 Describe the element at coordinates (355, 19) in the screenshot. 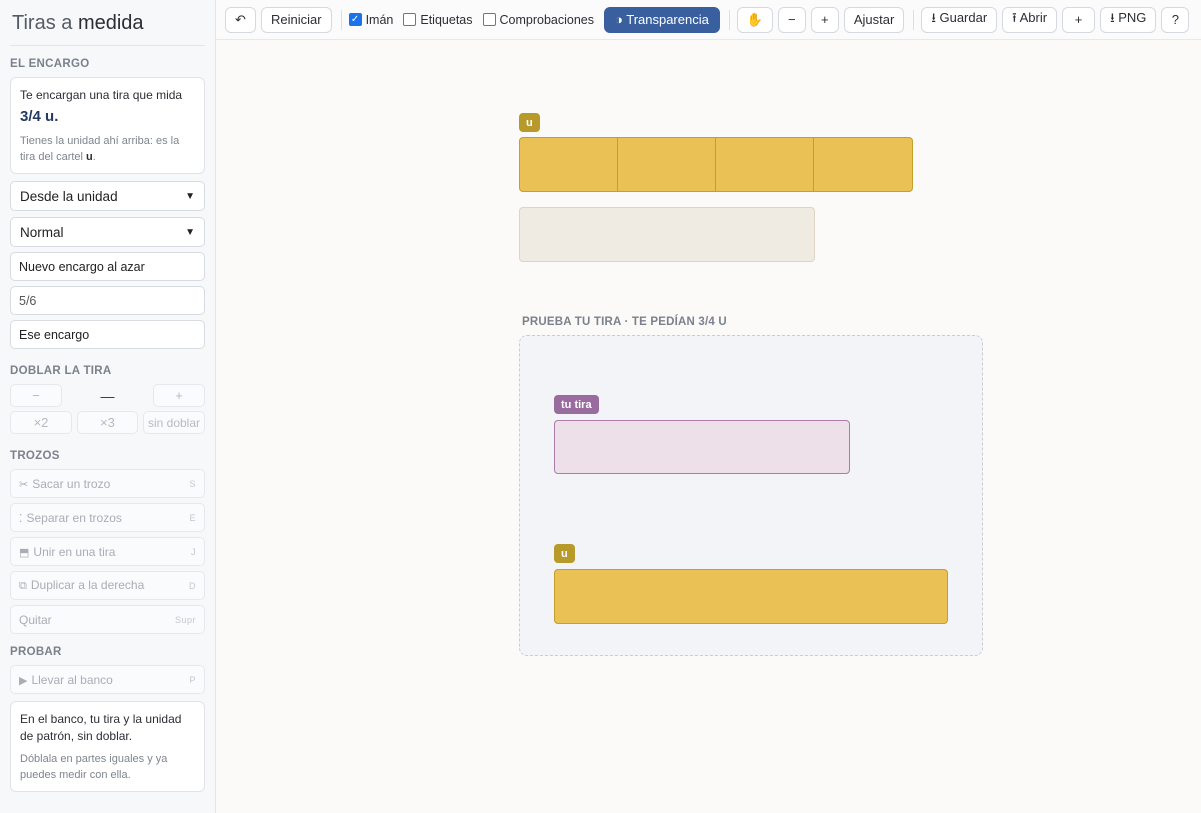

I see `checkmark-icon: ✓` at that location.